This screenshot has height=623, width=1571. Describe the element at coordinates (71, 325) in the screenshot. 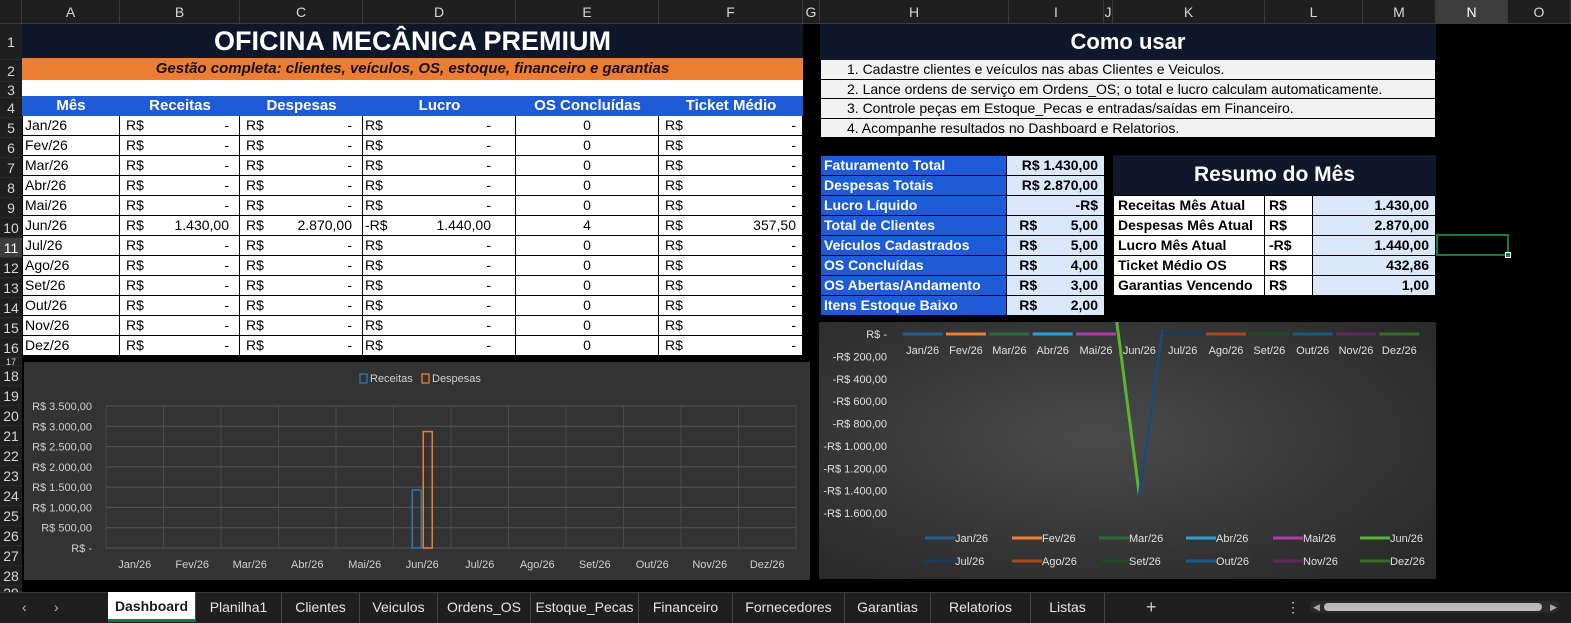

I see `cell-month: Nov/26` at that location.